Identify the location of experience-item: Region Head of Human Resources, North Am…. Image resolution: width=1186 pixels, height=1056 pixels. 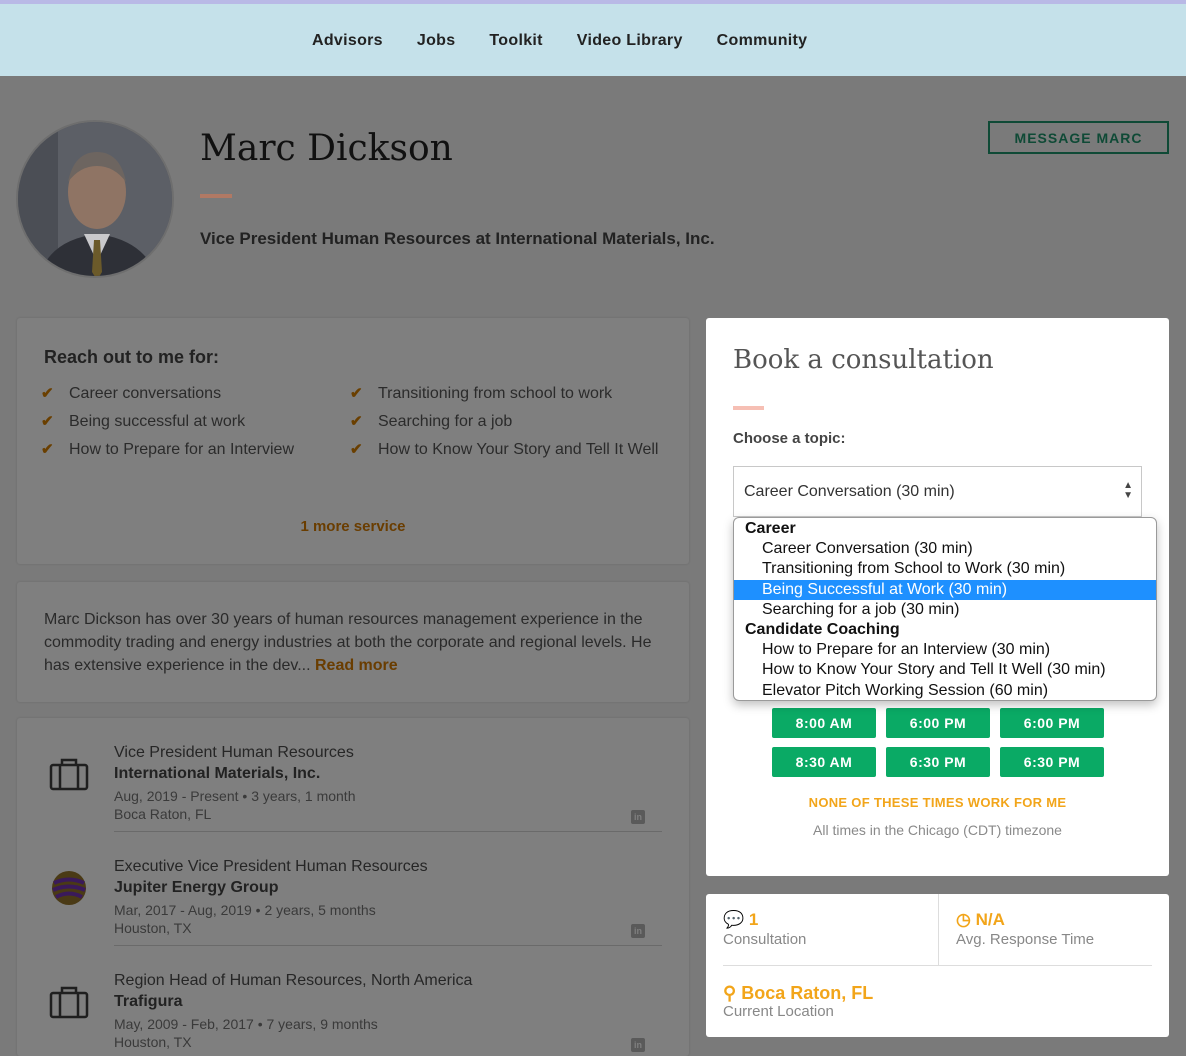
(353, 1001).